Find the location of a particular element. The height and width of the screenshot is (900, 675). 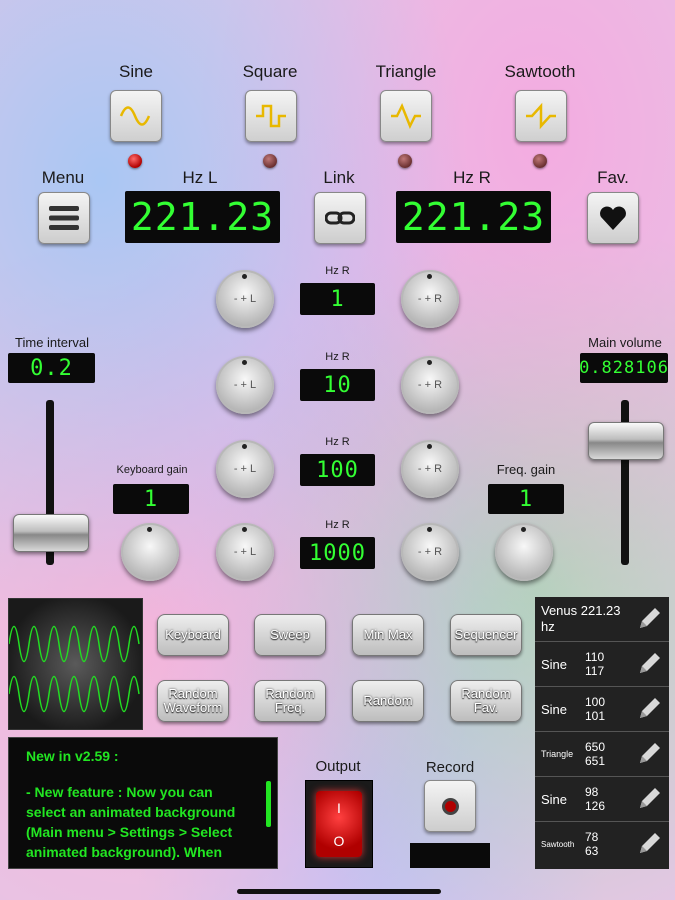

step1-display: 1 is located at coordinates (337, 299).